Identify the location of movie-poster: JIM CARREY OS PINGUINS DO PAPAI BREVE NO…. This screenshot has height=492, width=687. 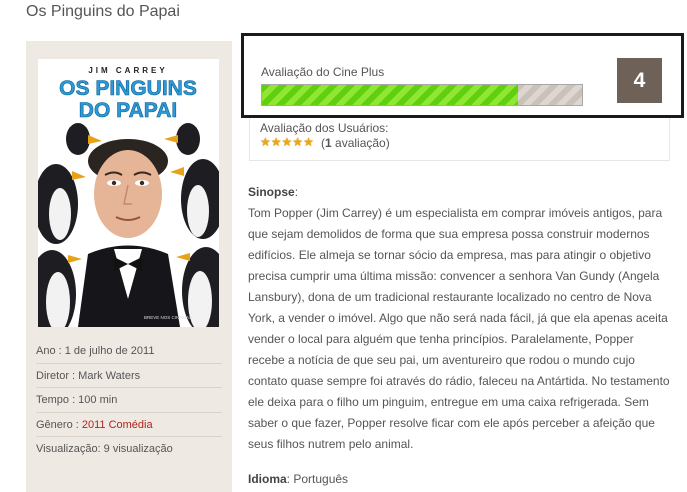
(128, 193).